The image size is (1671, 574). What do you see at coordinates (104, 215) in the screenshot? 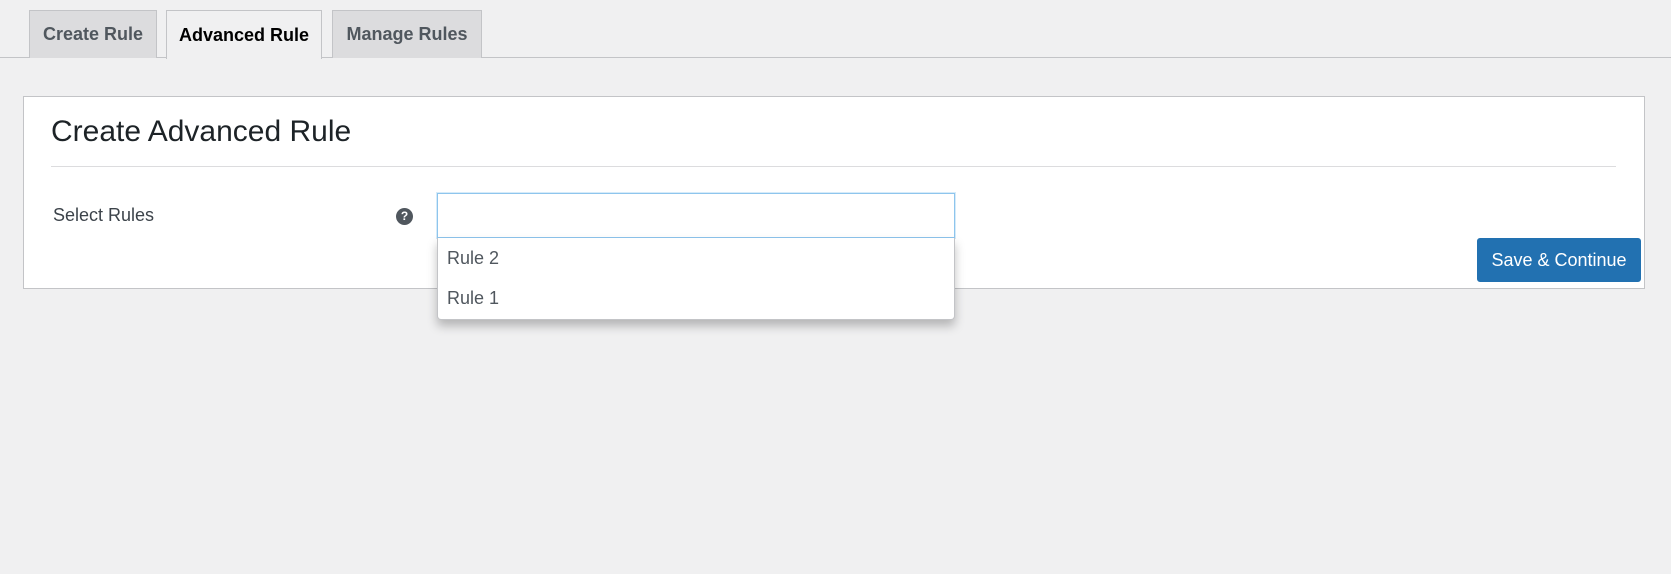
I see `select-rules-label: Select Rules` at bounding box center [104, 215].